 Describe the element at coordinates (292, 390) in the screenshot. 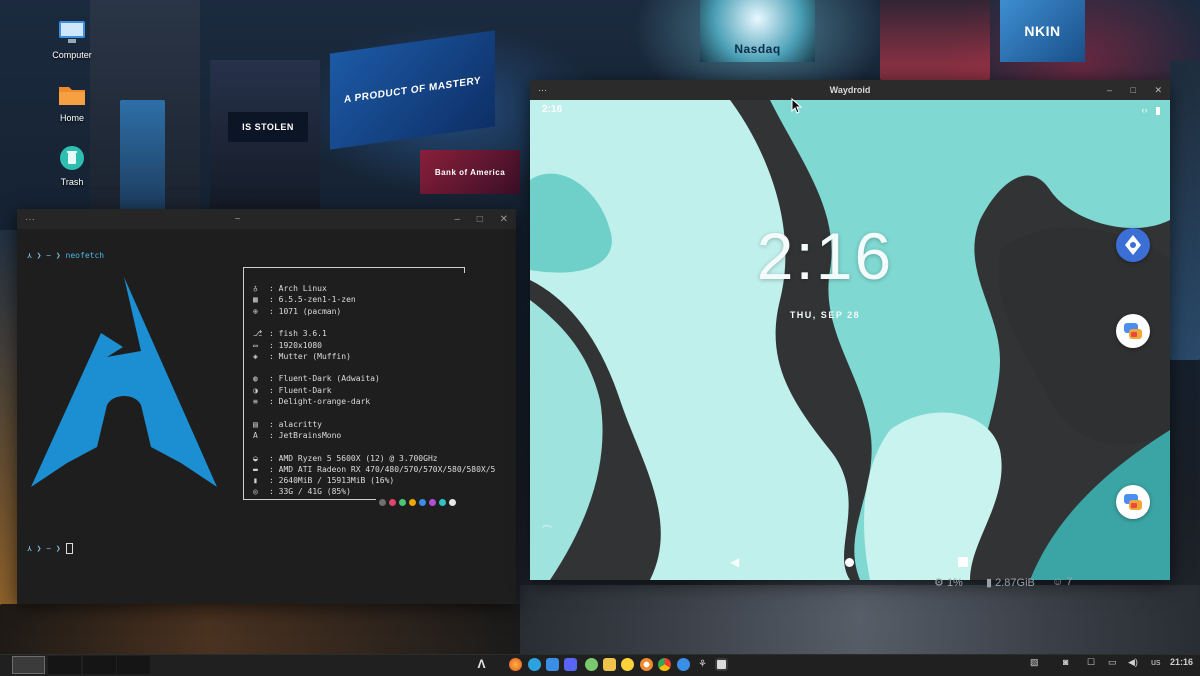

I see `neofetch-line: ◑: Fluent-Dark` at that location.